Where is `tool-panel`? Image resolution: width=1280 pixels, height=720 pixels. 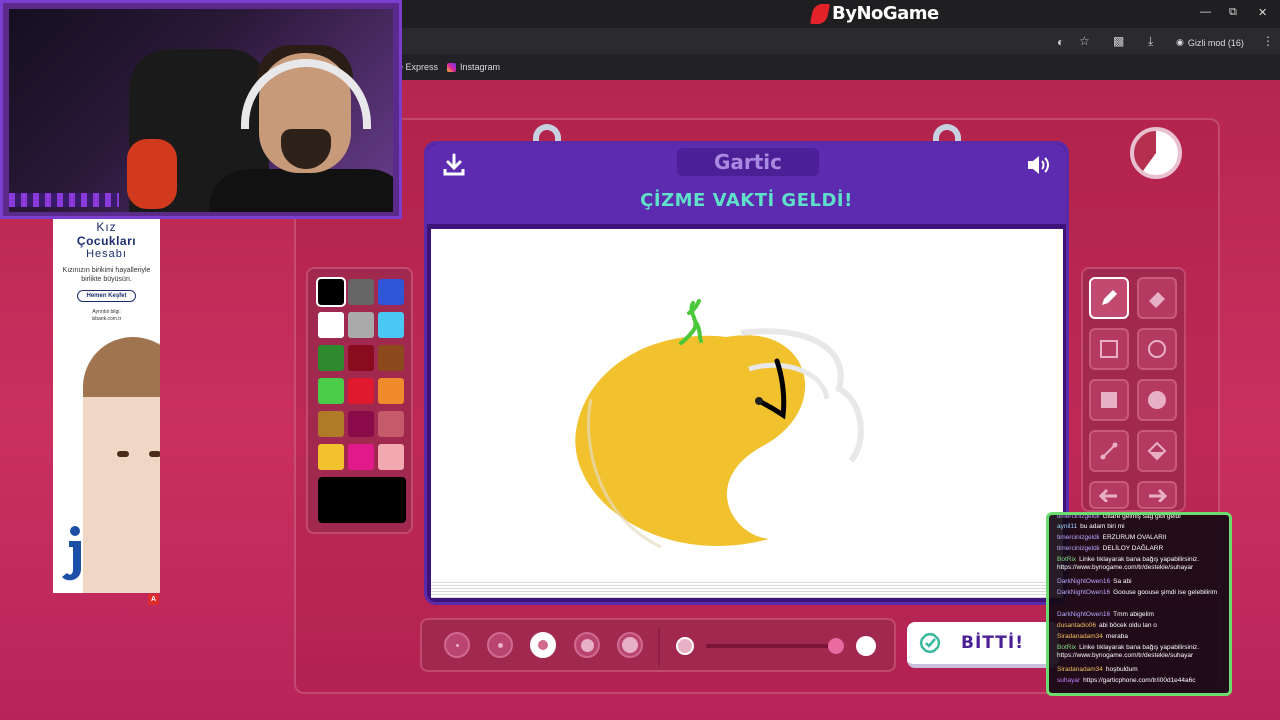
tool-panel is located at coordinates (1133, 389).